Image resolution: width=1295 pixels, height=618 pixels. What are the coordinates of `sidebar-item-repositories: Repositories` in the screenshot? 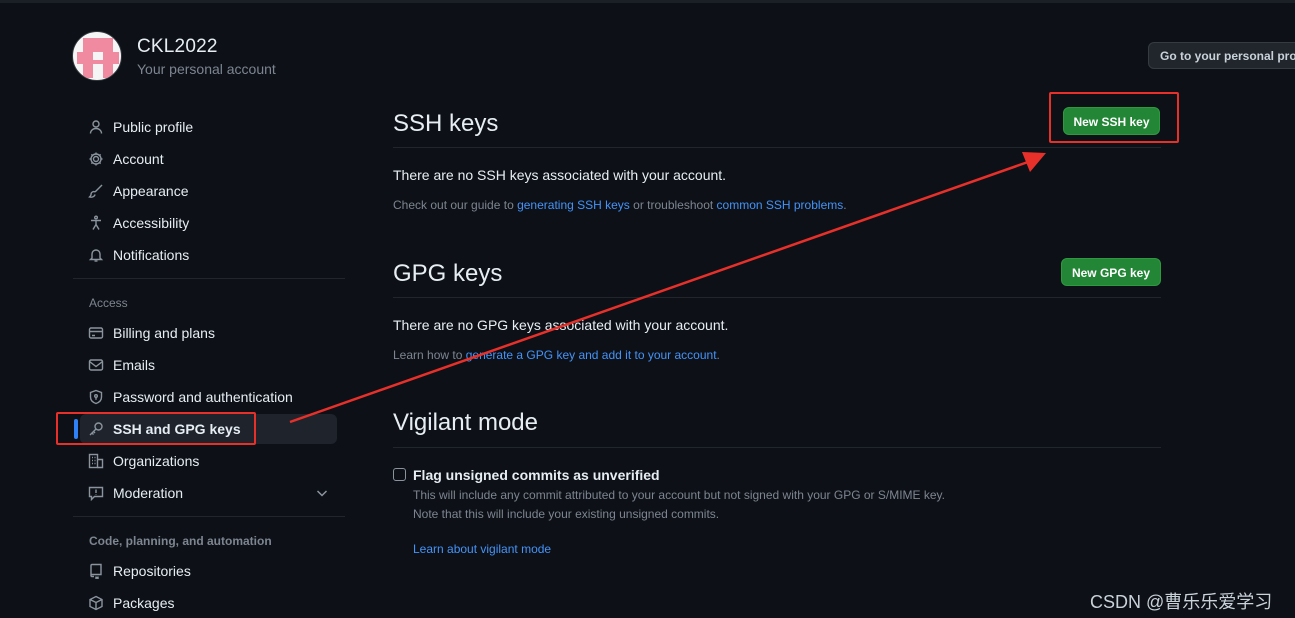 It's located at (208, 571).